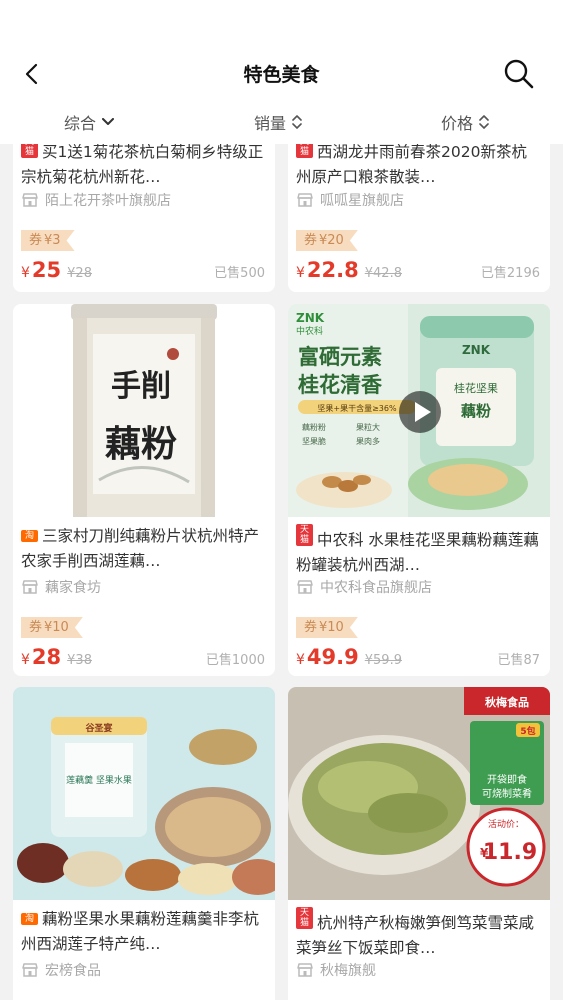 The width and height of the screenshot is (563, 1000). I want to click on coupon-badge: 券 ¥20, so click(327, 240).